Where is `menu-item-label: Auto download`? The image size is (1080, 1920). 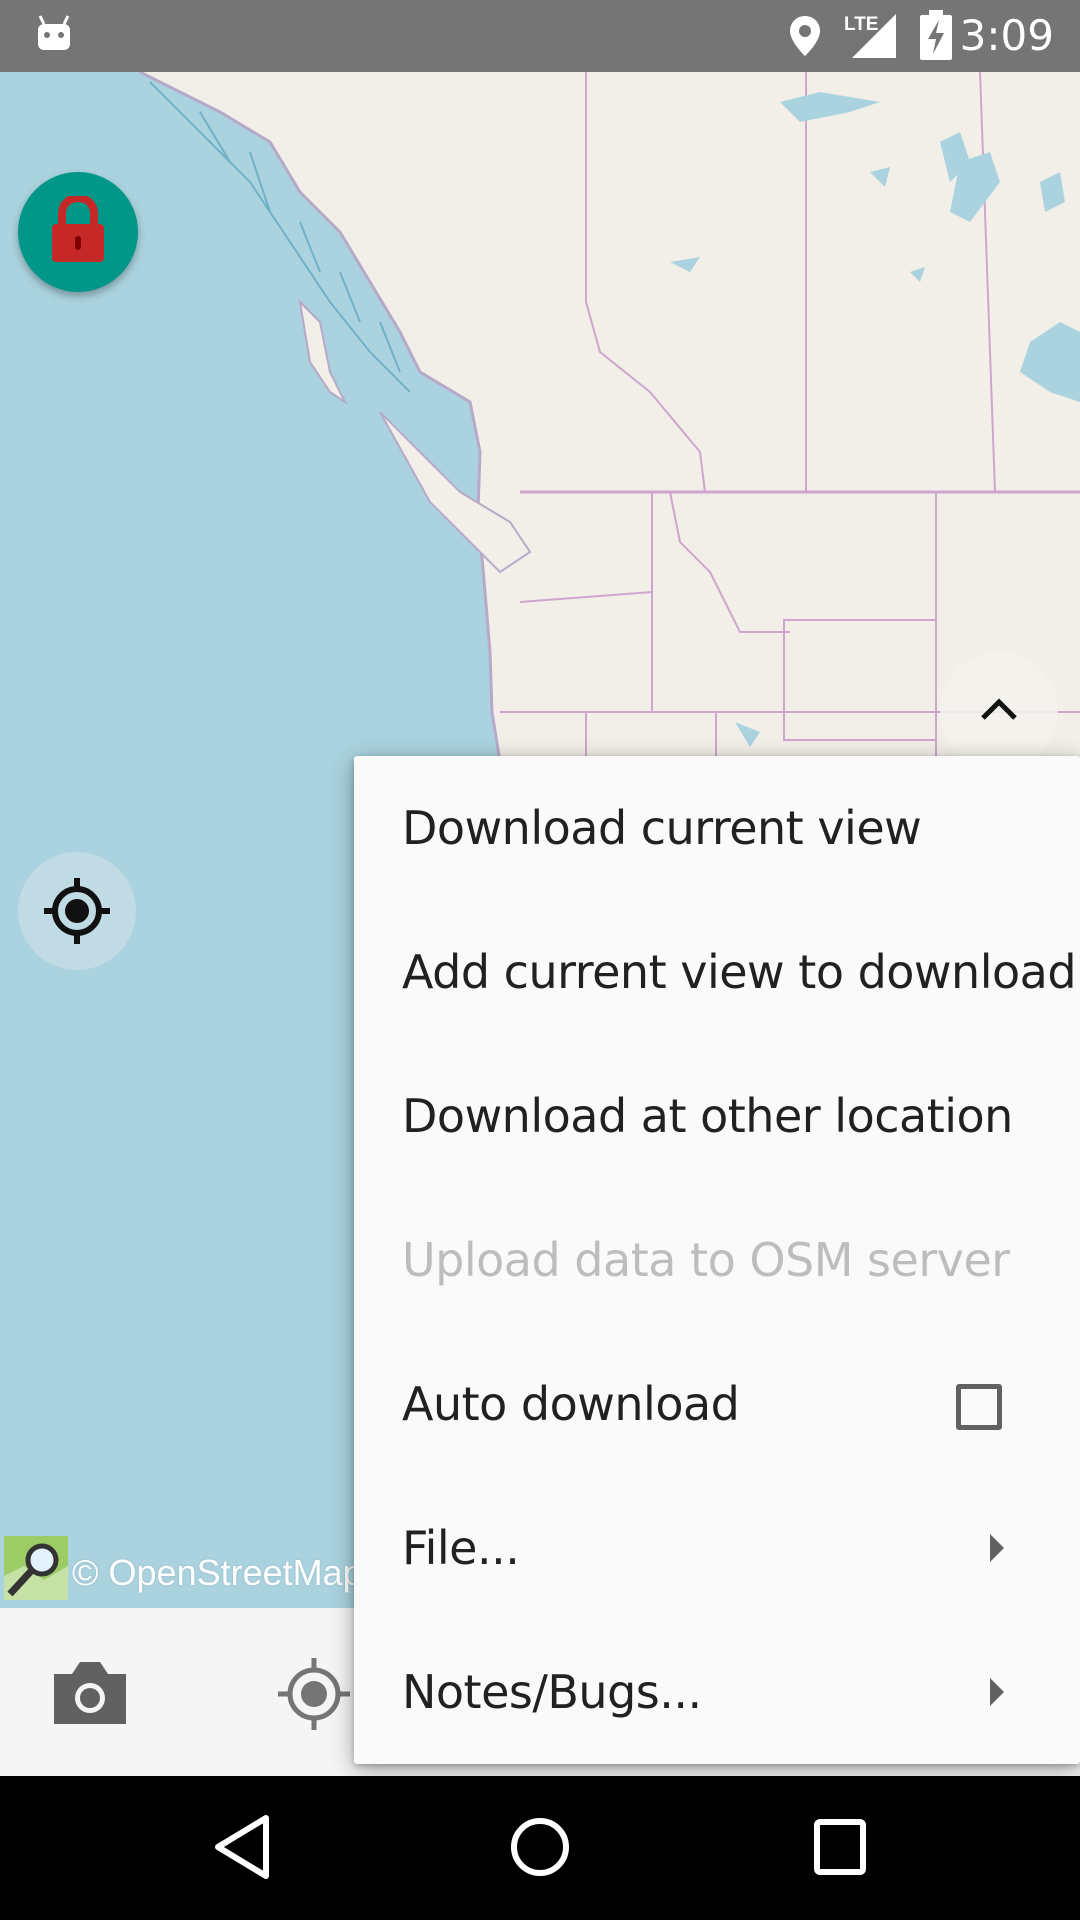 menu-item-label: Auto download is located at coordinates (571, 1404).